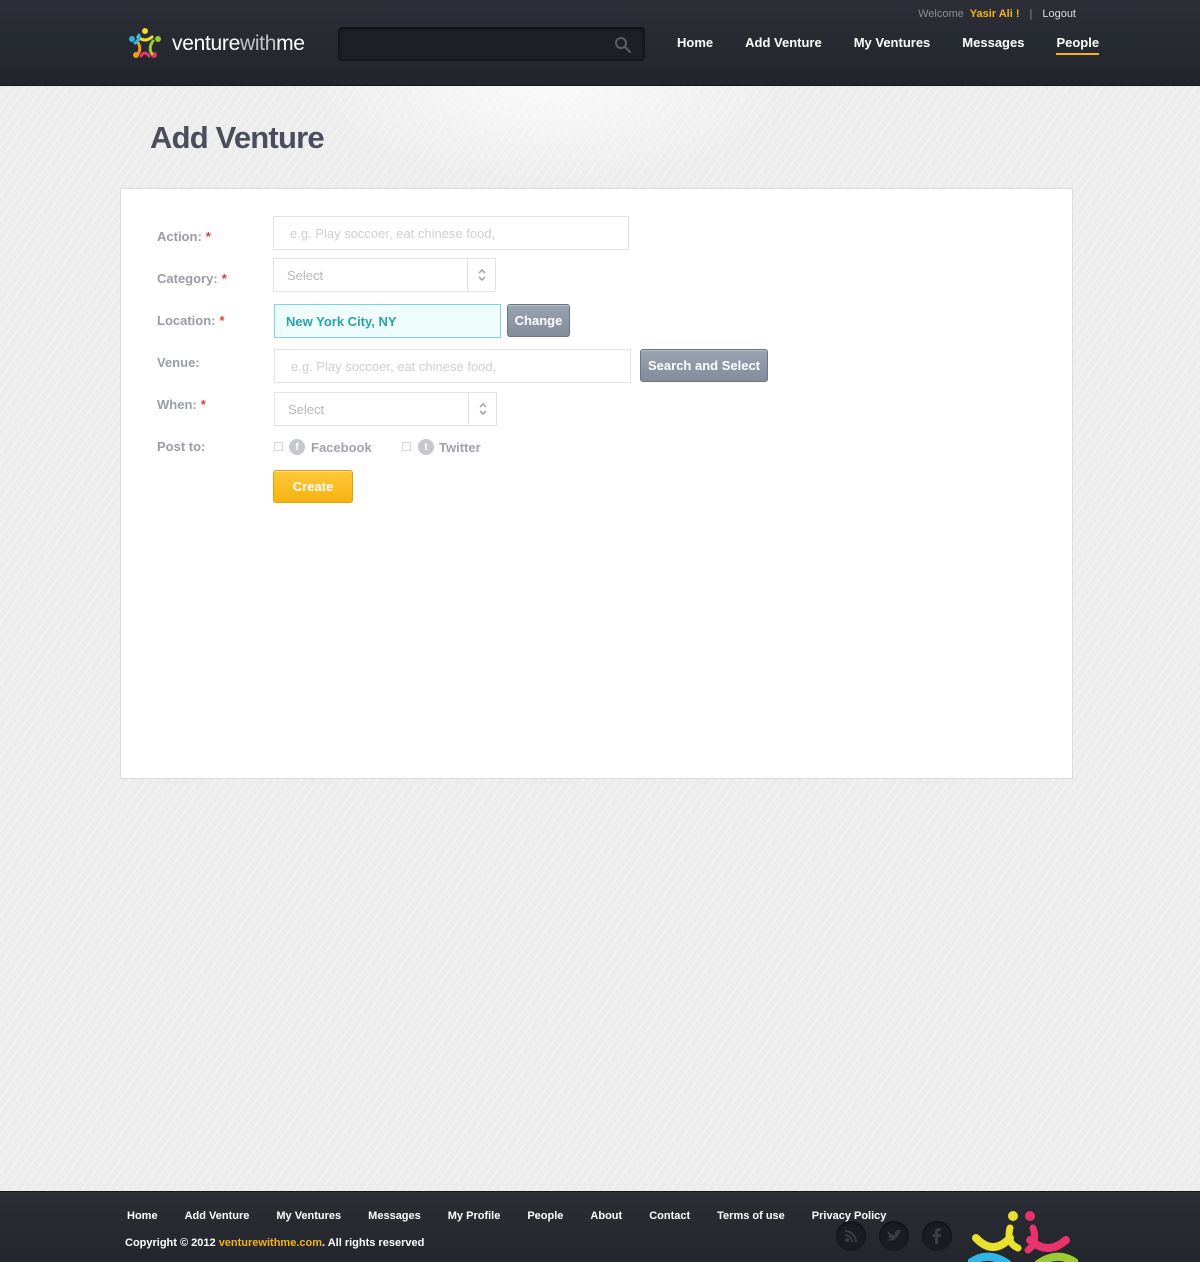 The image size is (1200, 1262). What do you see at coordinates (669, 1216) in the screenshot?
I see `footer-link-contact: Contact` at bounding box center [669, 1216].